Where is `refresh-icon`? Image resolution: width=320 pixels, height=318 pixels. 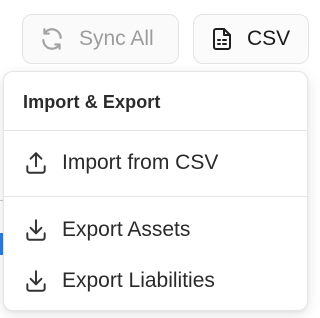
refresh-icon is located at coordinates (52, 39).